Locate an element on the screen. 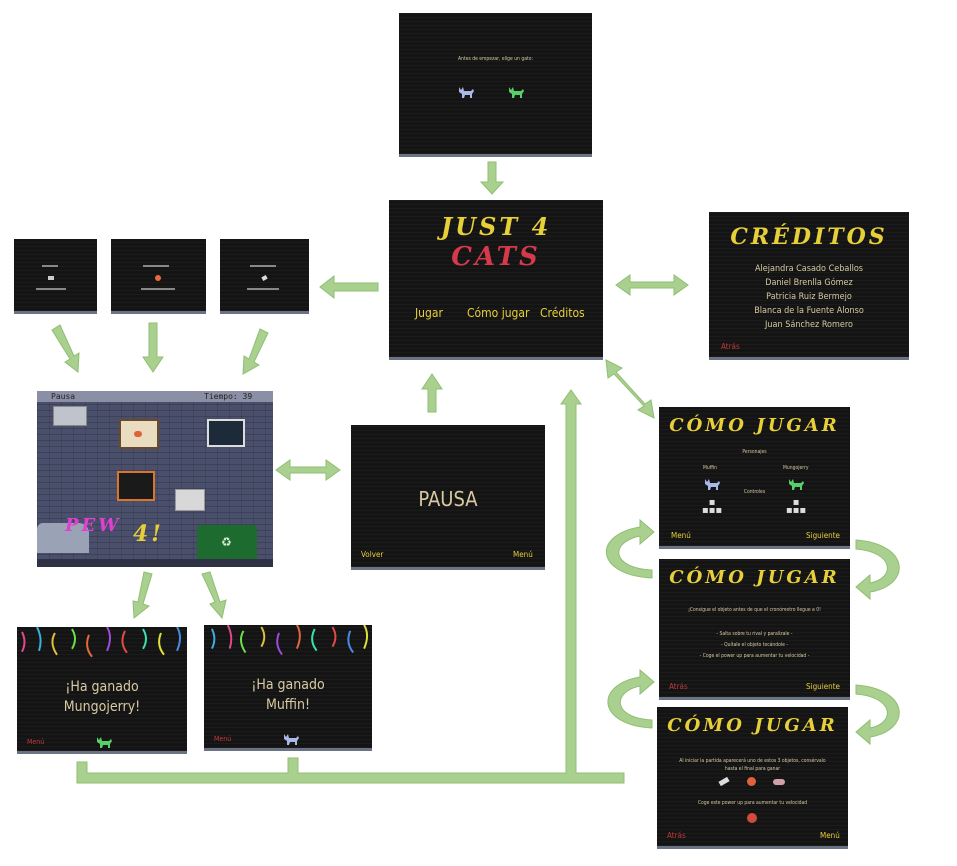  tip: - Salta sobre tu rival y paralízale - is located at coordinates (754, 634).